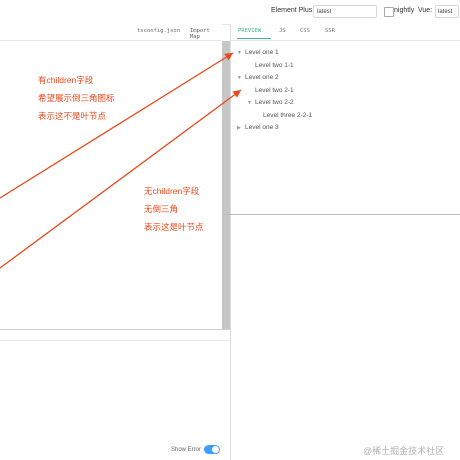 The image size is (460, 460). I want to click on tree-node-label: Level two 1-1, so click(274, 65).